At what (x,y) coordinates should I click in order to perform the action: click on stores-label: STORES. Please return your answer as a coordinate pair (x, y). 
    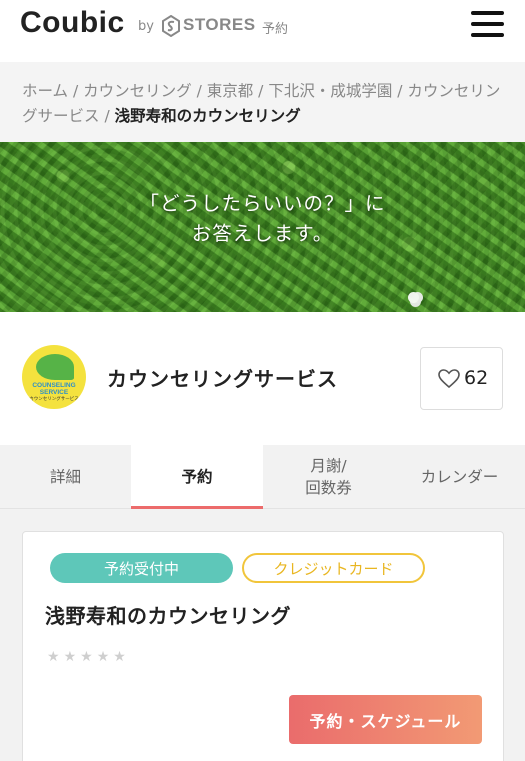
    Looking at the image, I should click on (219, 24).